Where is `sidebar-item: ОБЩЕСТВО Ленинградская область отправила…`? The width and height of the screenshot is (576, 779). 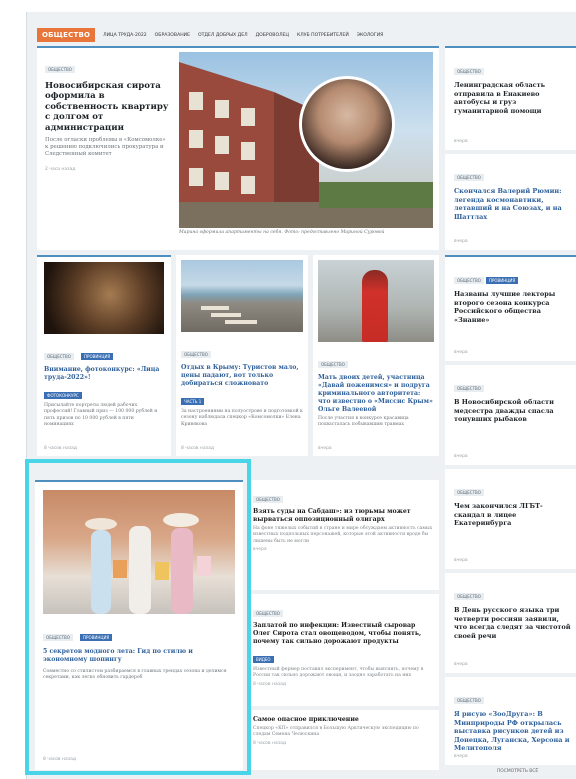
sidebar-item: ОБЩЕСТВО Ленинградская область отправила… is located at coordinates (510, 98).